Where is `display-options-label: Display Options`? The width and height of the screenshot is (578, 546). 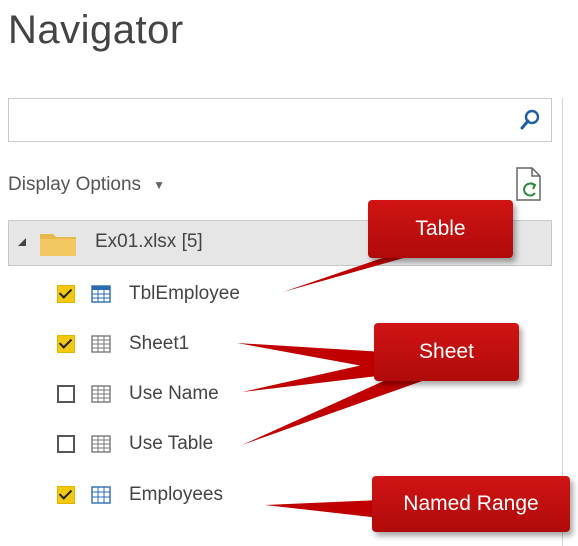 display-options-label: Display Options is located at coordinates (75, 184).